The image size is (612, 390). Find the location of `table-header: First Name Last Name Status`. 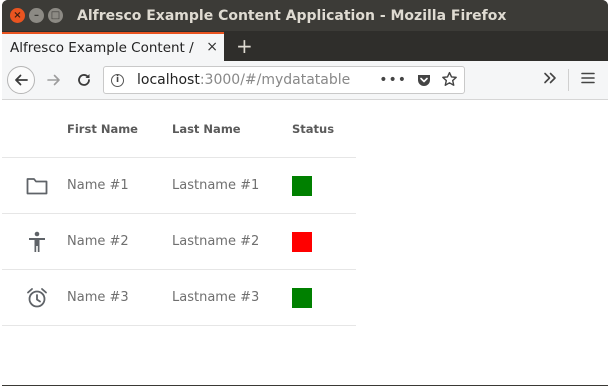

table-header: First Name Last Name Status is located at coordinates (179, 129).